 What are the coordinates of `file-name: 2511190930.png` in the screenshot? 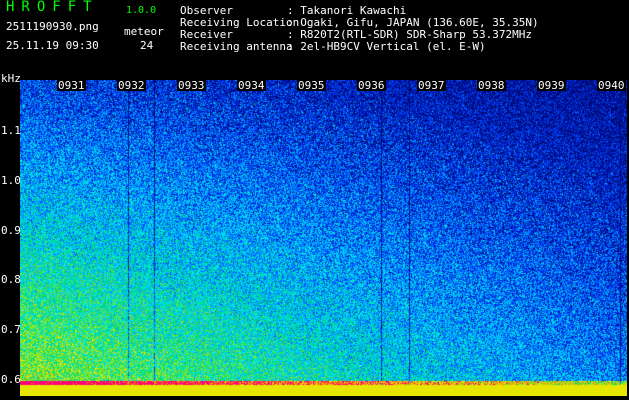 It's located at (52, 26).